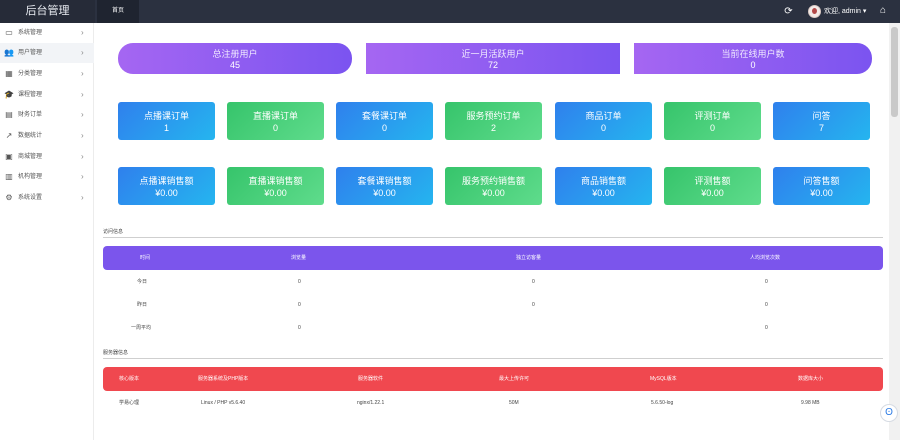 The image size is (900, 440). I want to click on card-title: 直播课订单, so click(275, 116).